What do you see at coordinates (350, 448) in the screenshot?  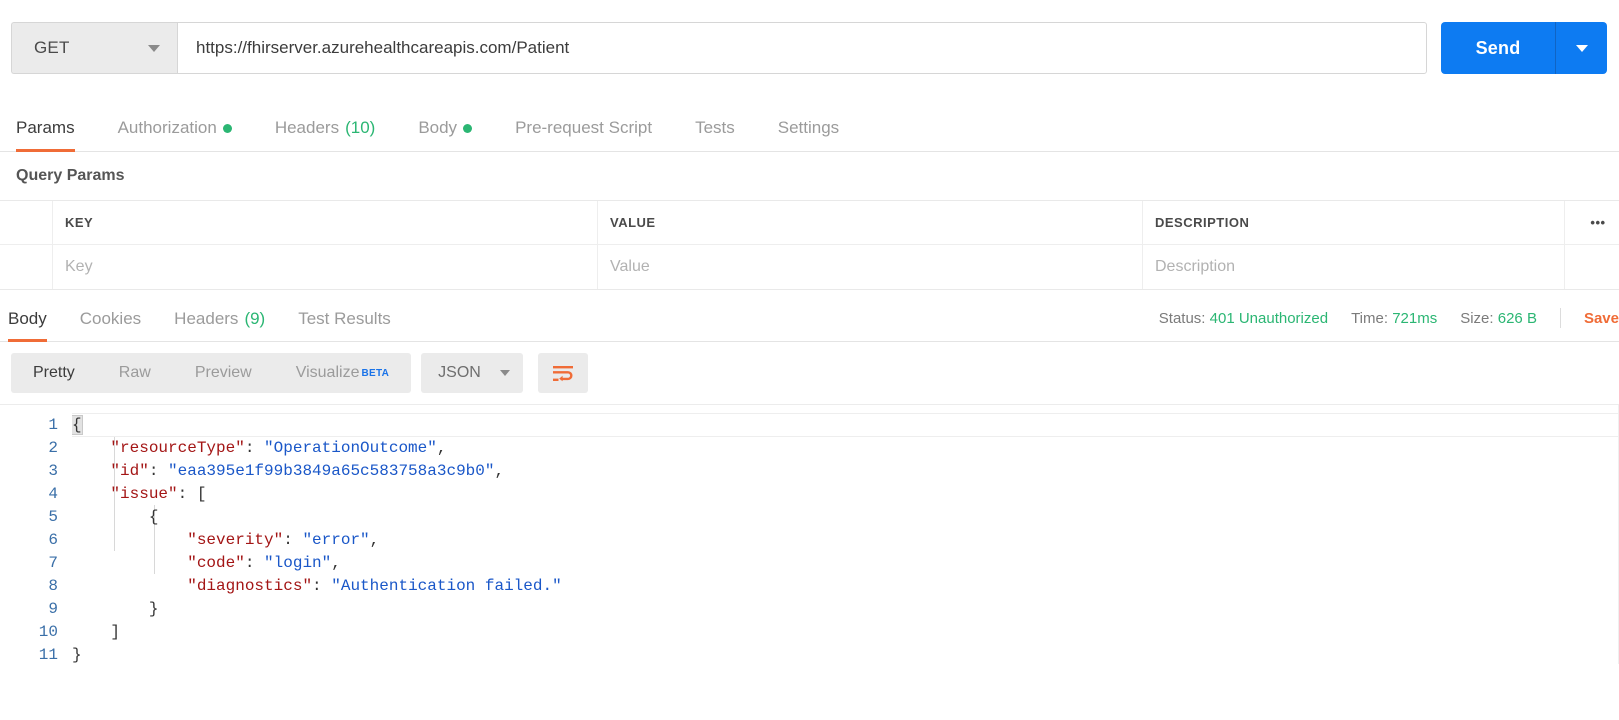 I see `code-token: "OperationOutcome"` at bounding box center [350, 448].